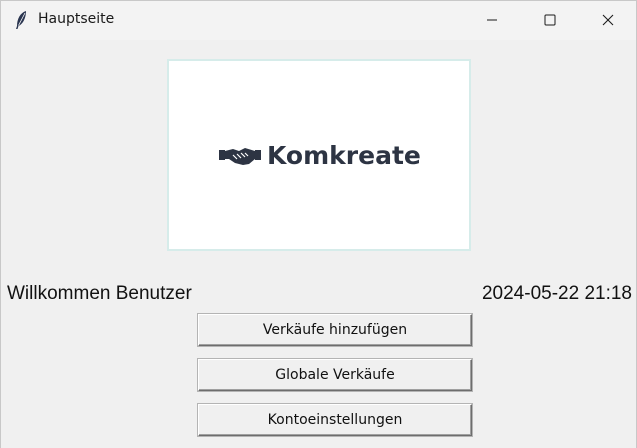  I want to click on maximize-button, so click(550, 20).